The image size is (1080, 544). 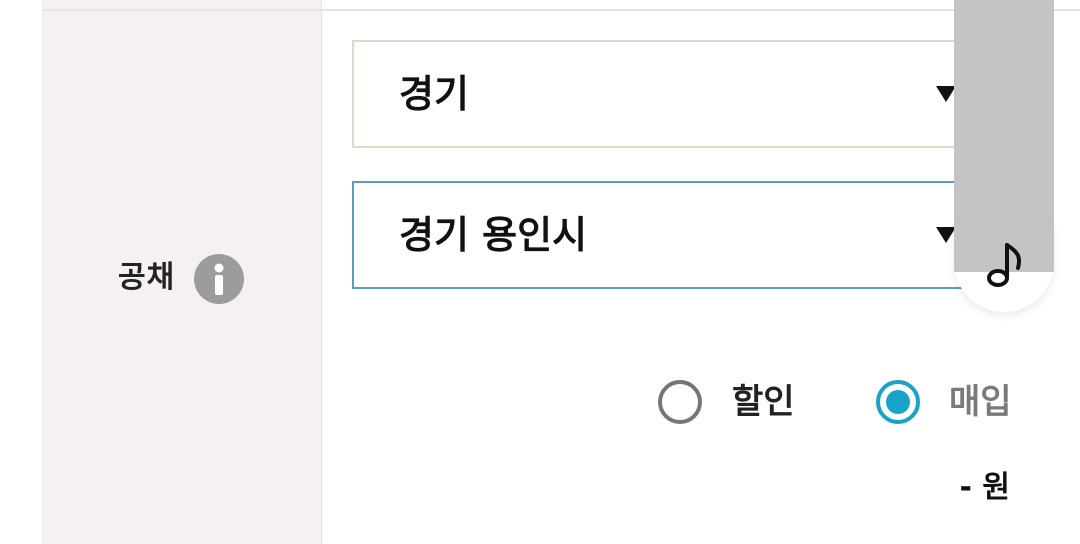 What do you see at coordinates (493, 235) in the screenshot?
I see `city-select-value: 경기 용인시` at bounding box center [493, 235].